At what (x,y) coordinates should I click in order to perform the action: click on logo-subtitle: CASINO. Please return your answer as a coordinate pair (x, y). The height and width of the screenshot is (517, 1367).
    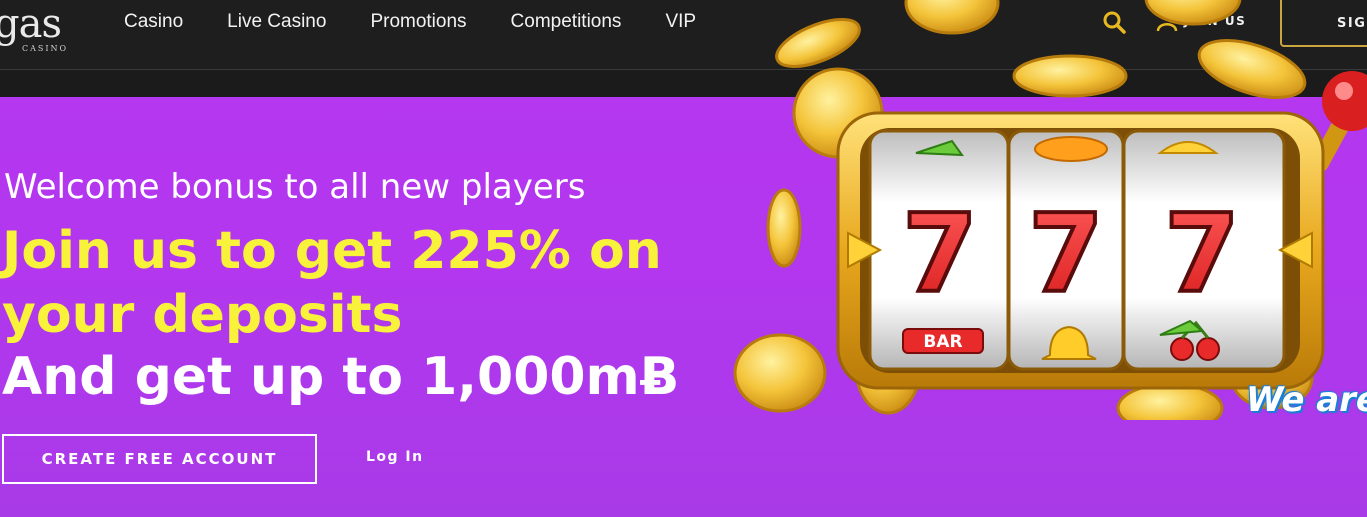
    Looking at the image, I should click on (45, 48).